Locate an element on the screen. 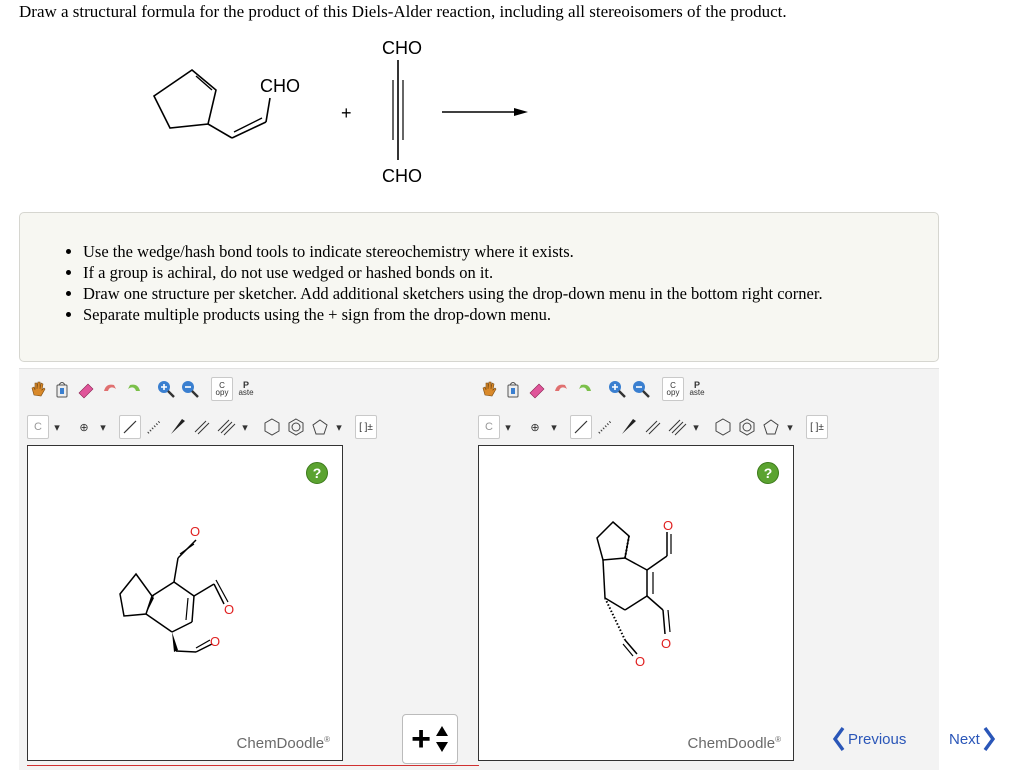 Image resolution: width=1024 pixels, height=771 pixels. product-structure-1: O O O is located at coordinates (176, 588).